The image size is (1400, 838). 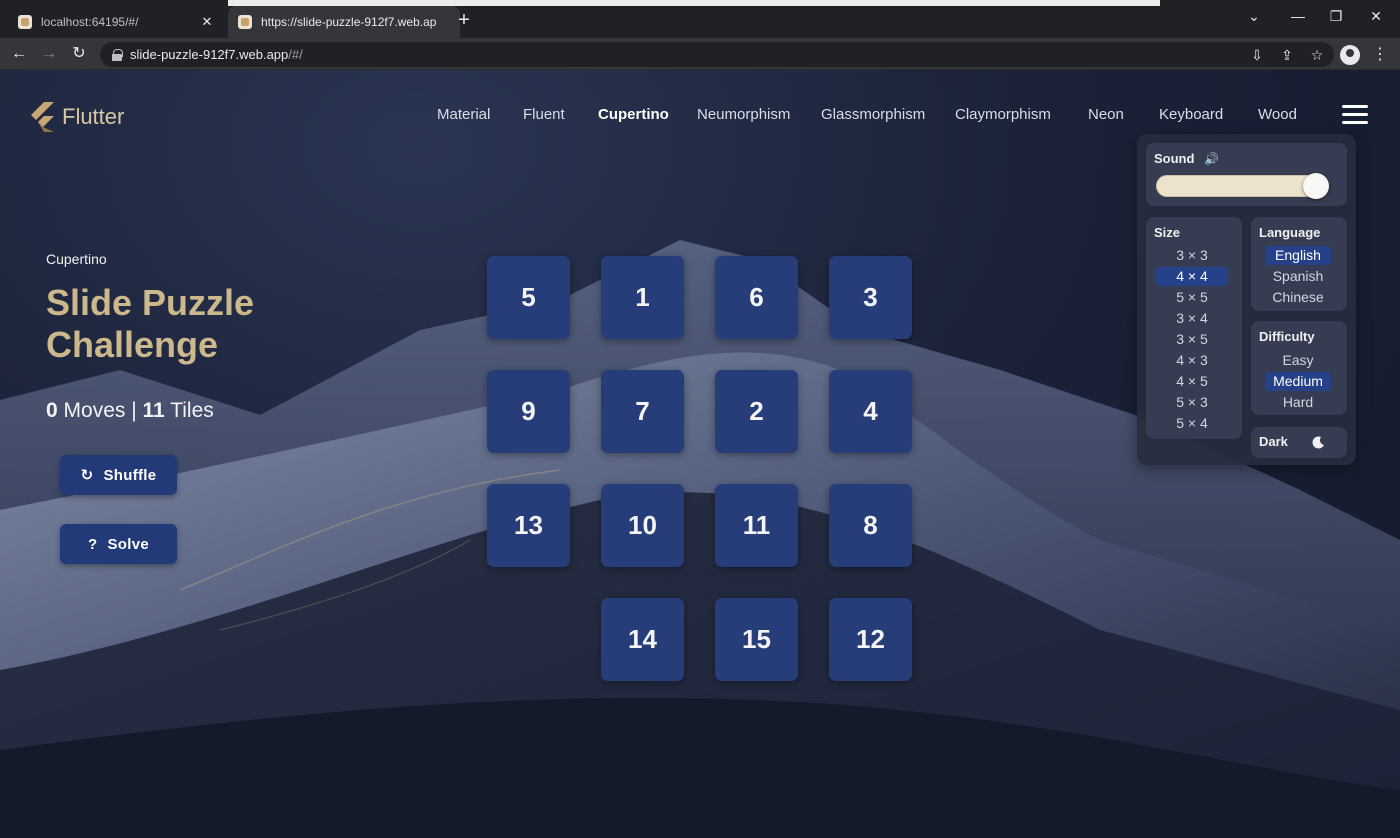 I want to click on puzzle-tile: 8, so click(x=870, y=525).